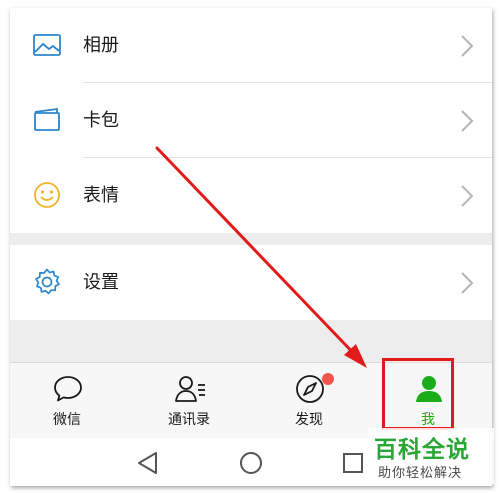  What do you see at coordinates (67, 420) in the screenshot?
I see `tab-label: 微信` at bounding box center [67, 420].